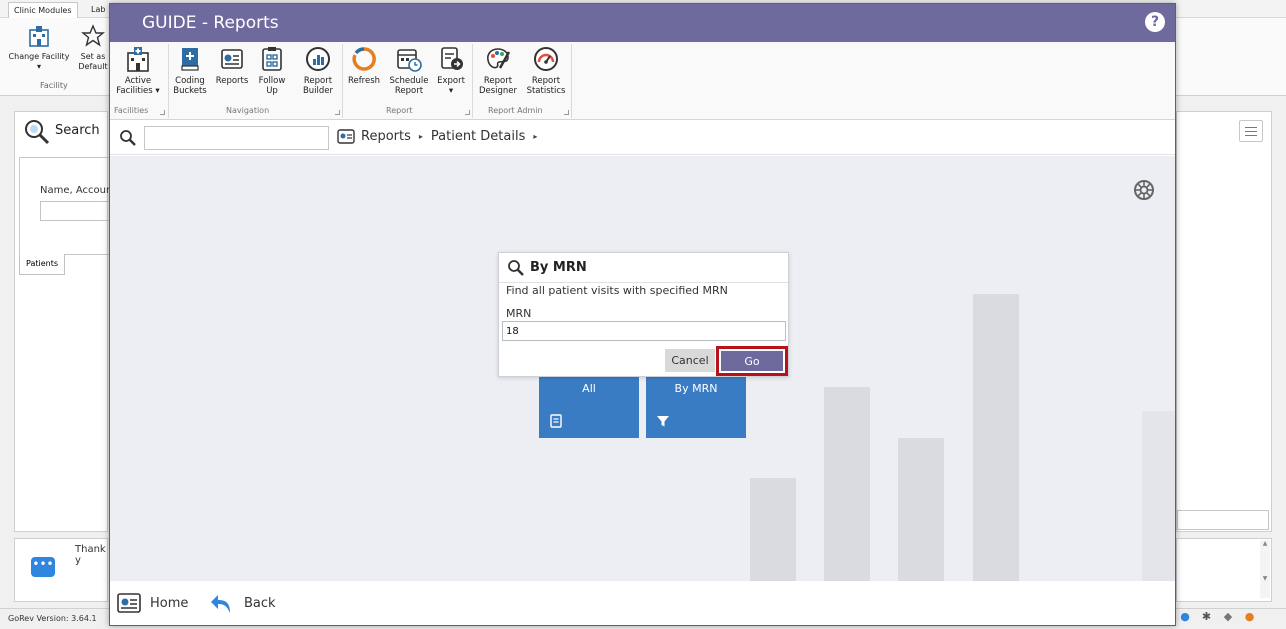 Image resolution: width=1286 pixels, height=629 pixels. What do you see at coordinates (272, 59) in the screenshot?
I see `clipboard-icon` at bounding box center [272, 59].